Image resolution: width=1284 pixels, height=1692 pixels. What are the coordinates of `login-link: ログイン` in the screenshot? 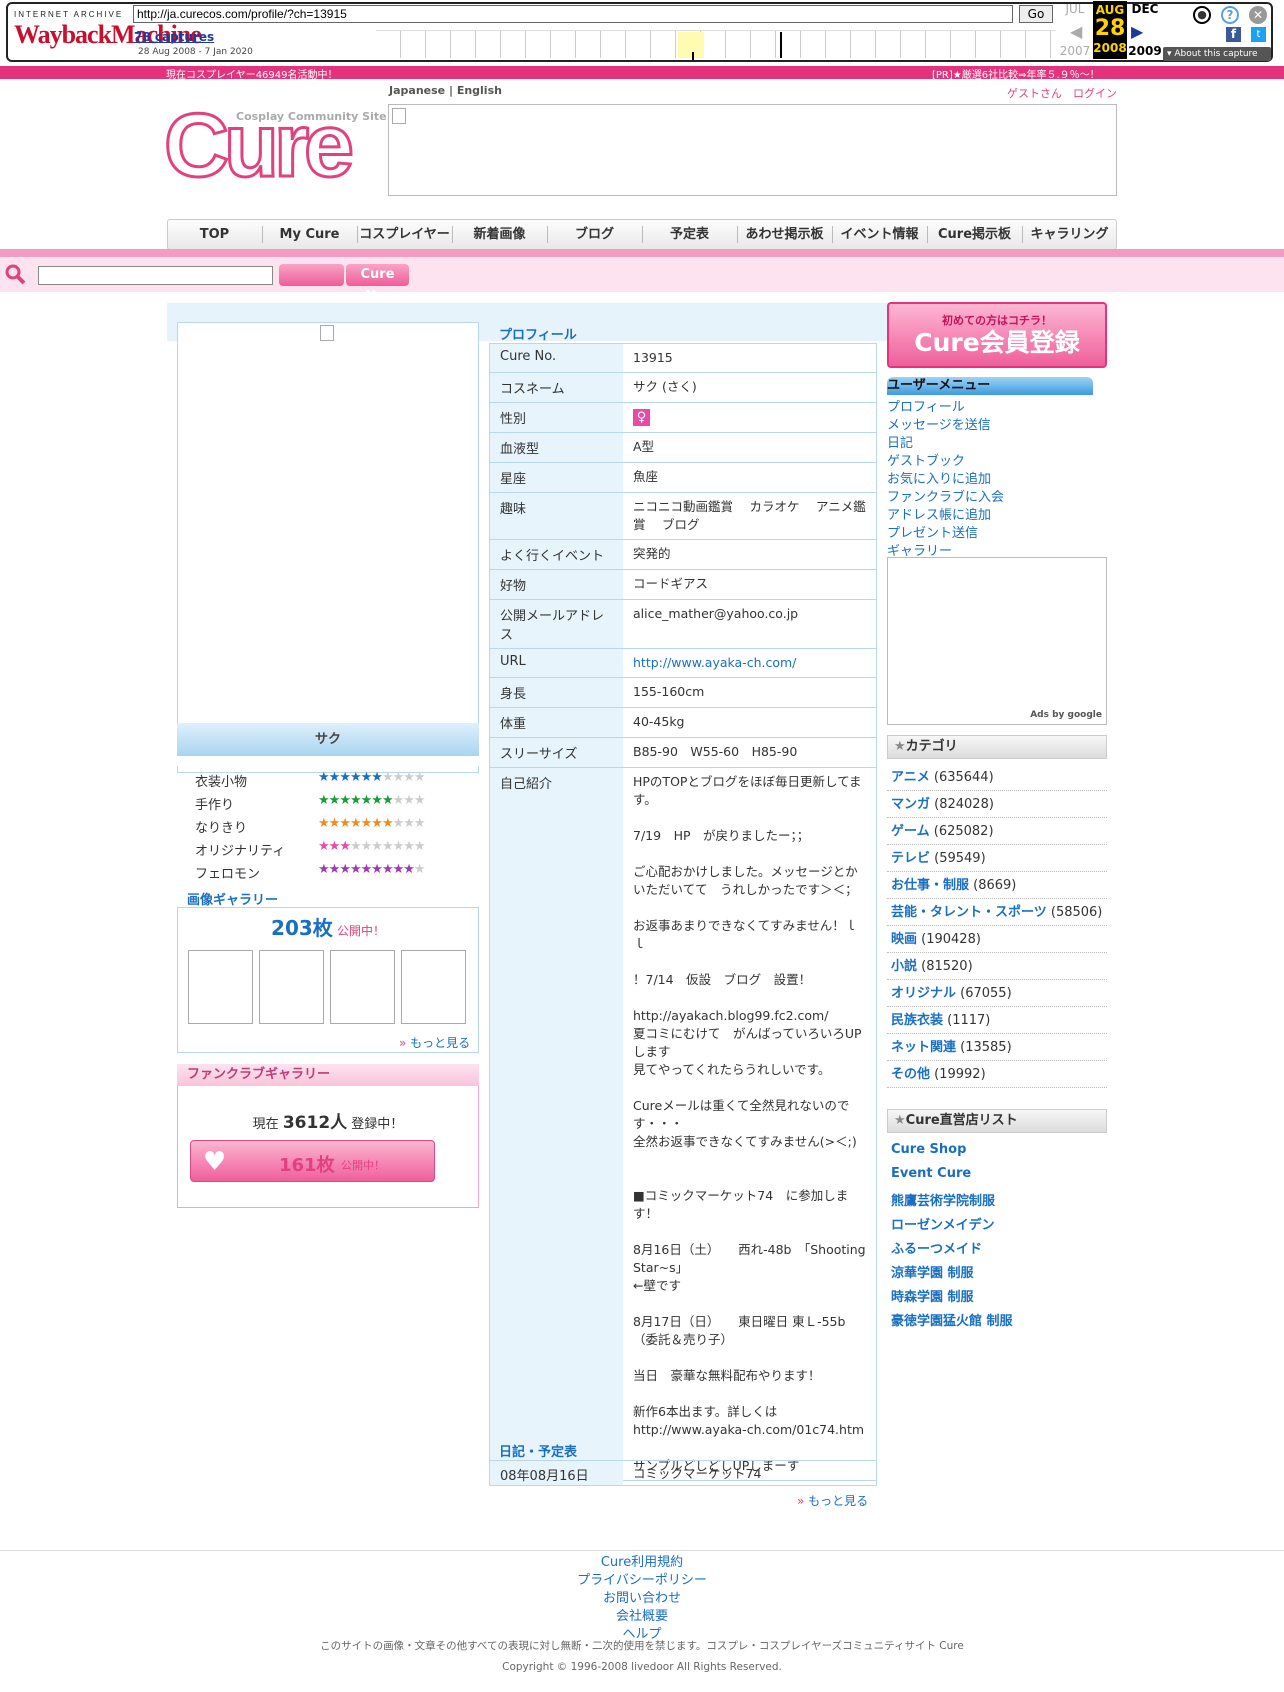 It's located at (1095, 93).